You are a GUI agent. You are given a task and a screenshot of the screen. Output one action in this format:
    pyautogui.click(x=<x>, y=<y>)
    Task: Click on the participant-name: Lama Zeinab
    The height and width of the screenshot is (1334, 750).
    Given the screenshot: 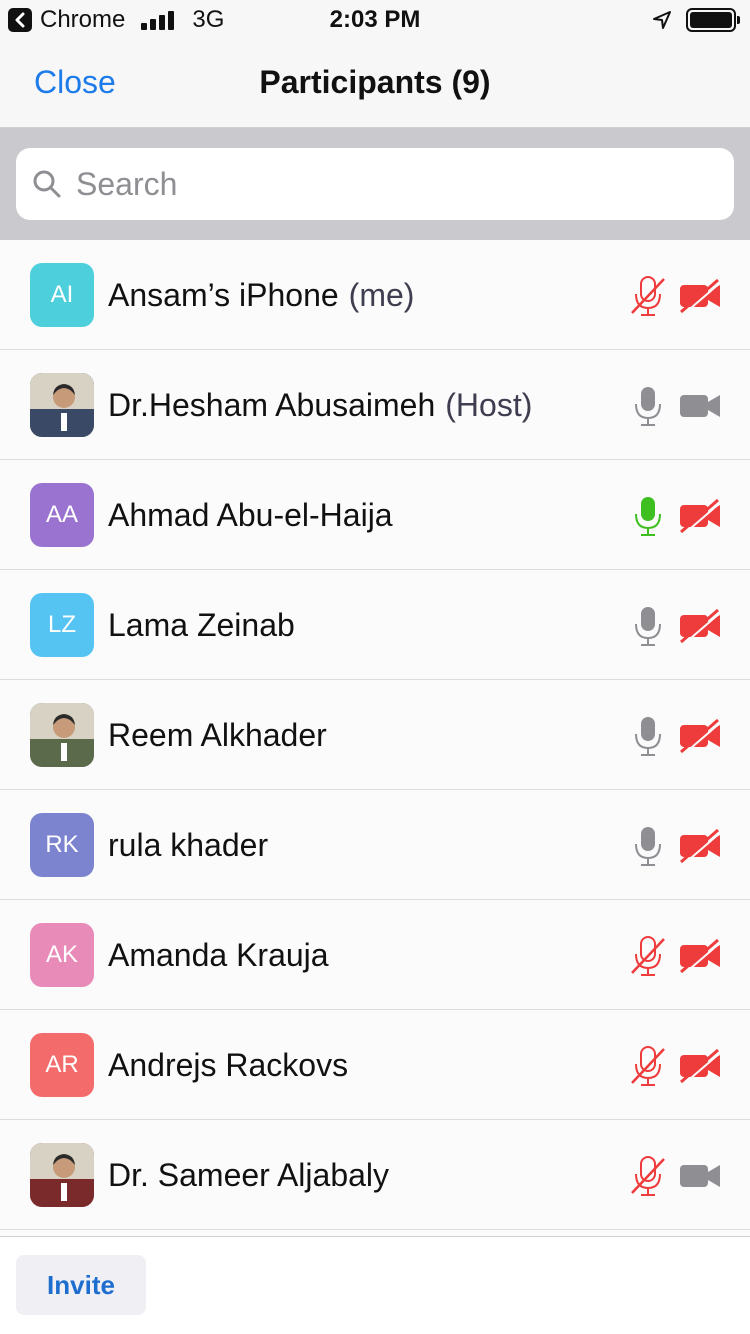 What is the action you would take?
    pyautogui.click(x=201, y=625)
    